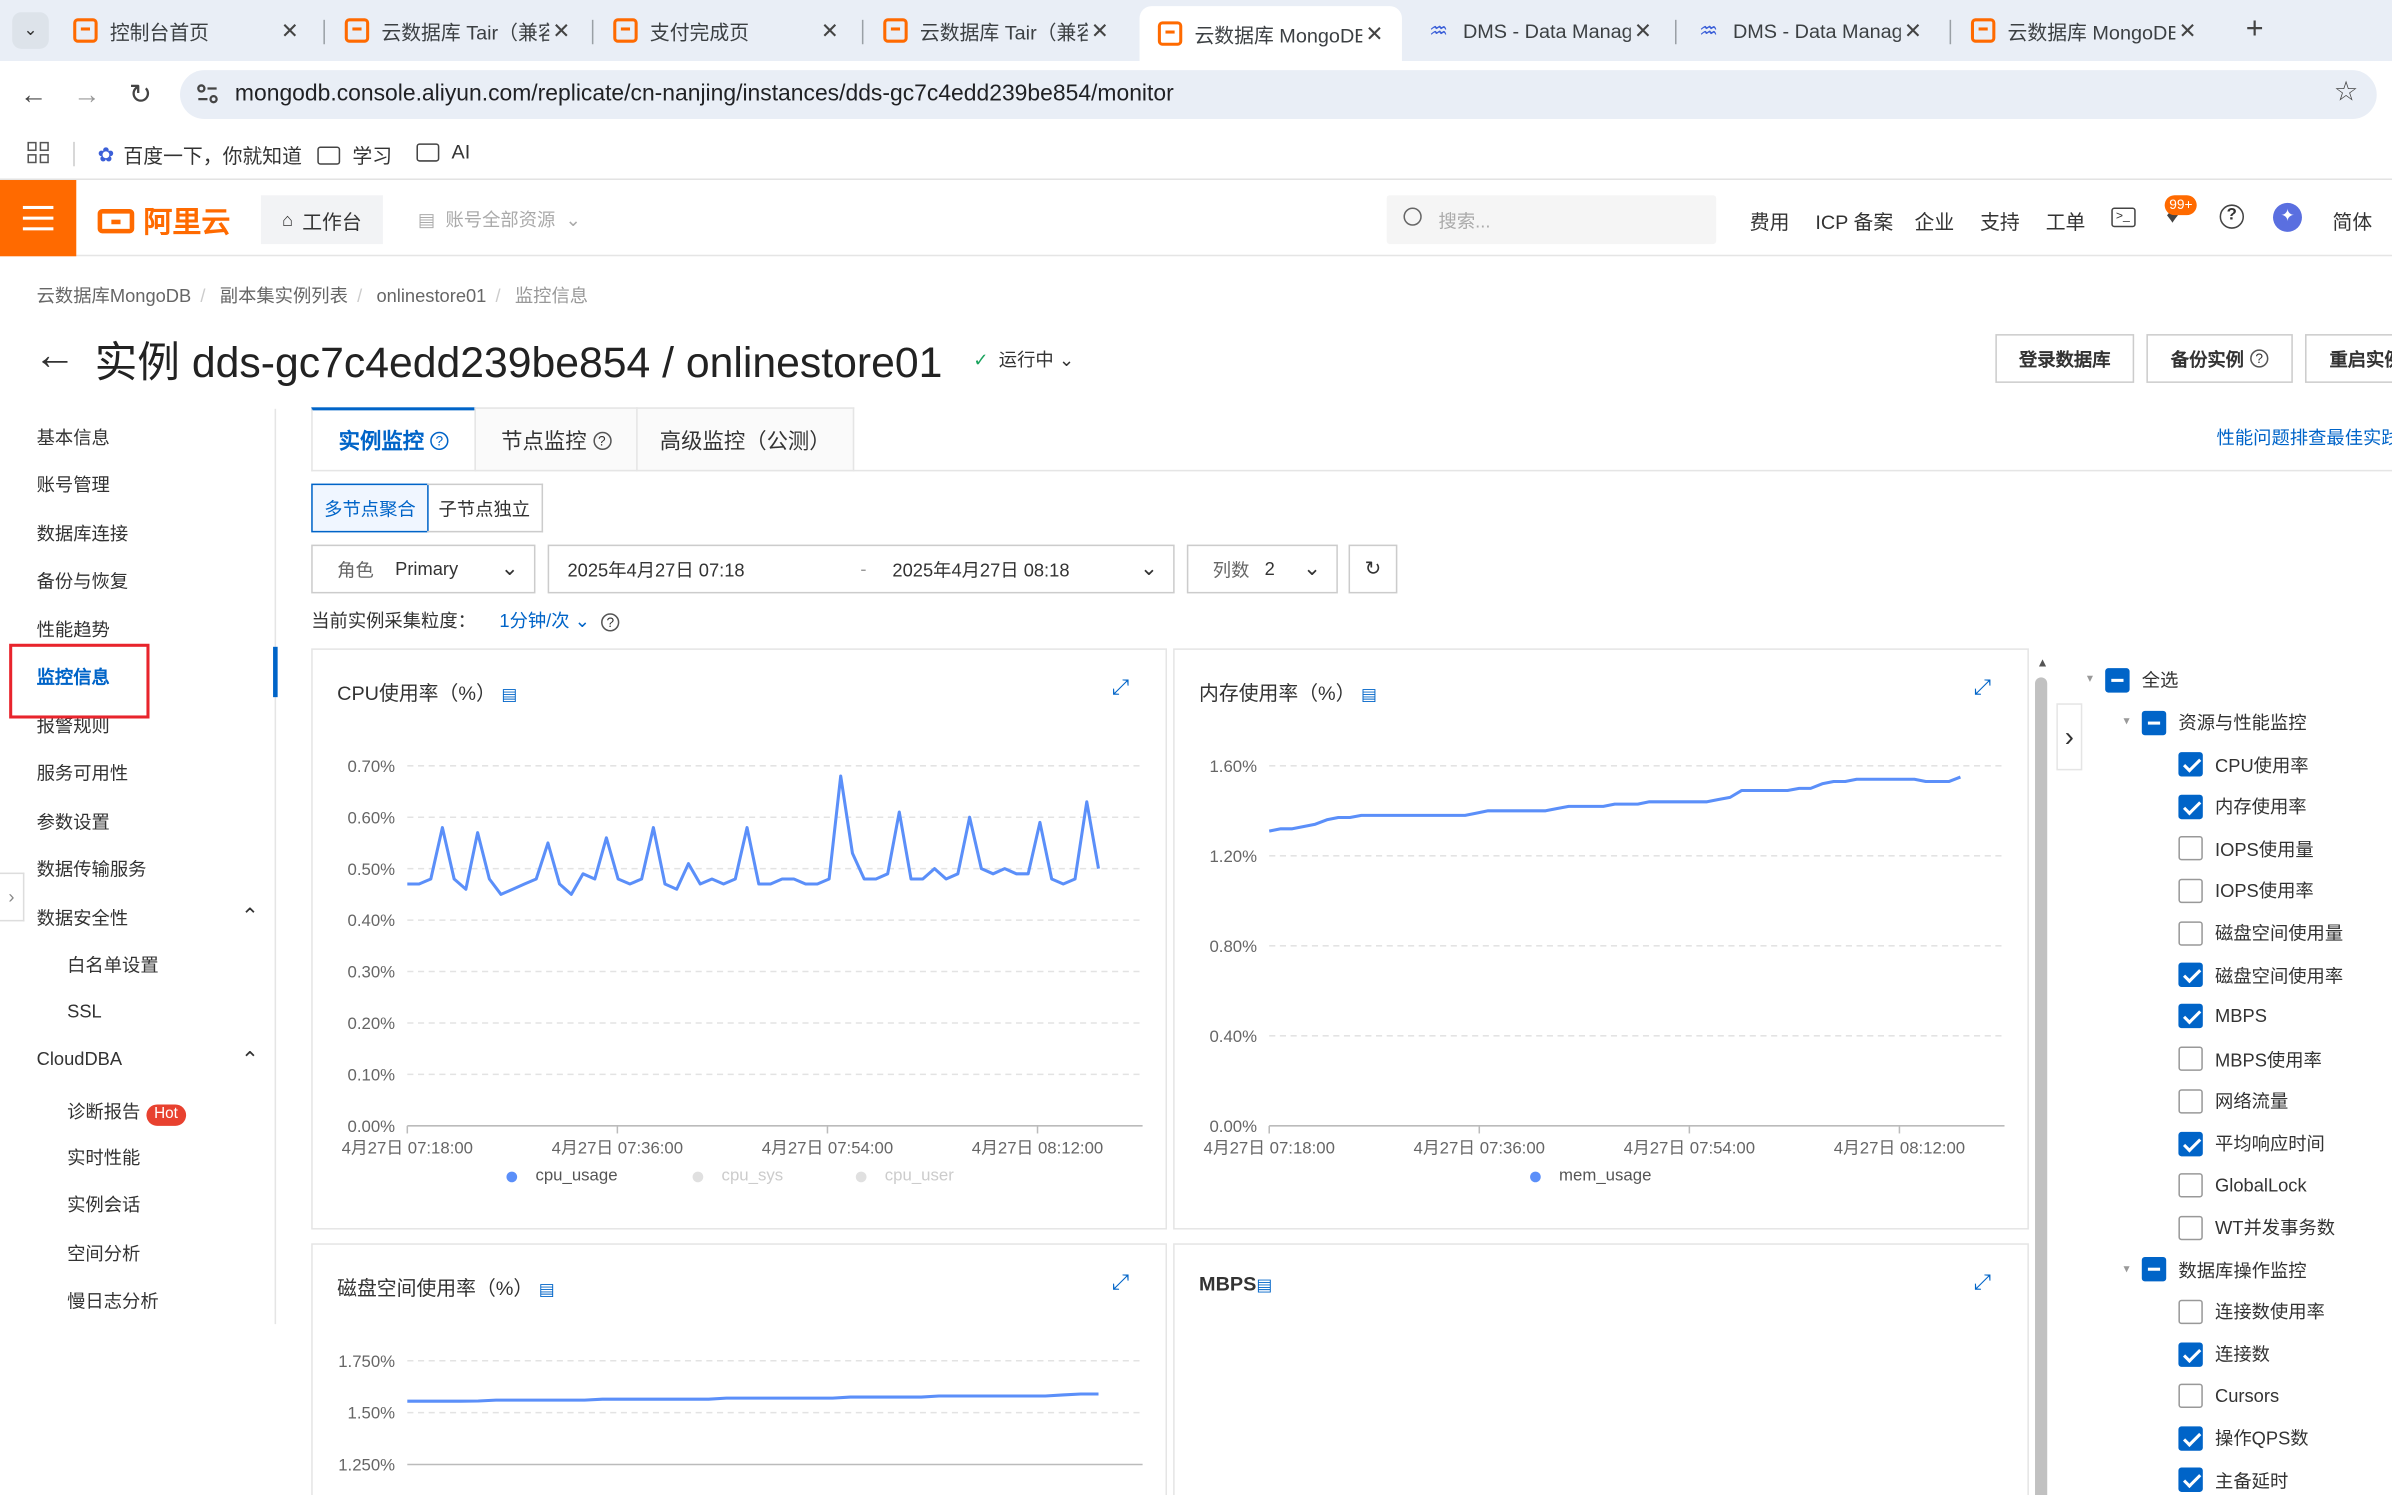 This screenshot has width=2392, height=1495. I want to click on scrollbar-thumb, so click(2041, 1086).